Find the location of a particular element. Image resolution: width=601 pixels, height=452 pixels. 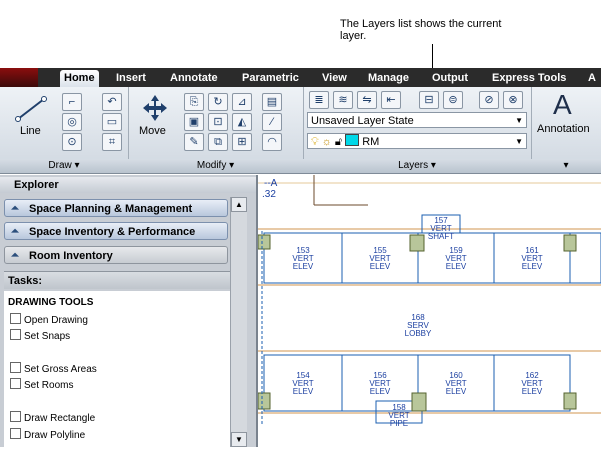

drawing-tools-heading: DRAWING TOOLS is located at coordinates (51, 302).